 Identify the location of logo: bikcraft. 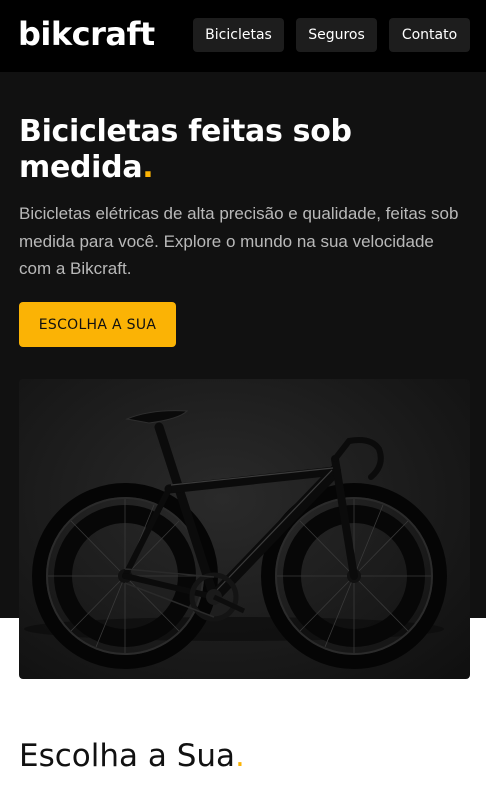
(86, 34).